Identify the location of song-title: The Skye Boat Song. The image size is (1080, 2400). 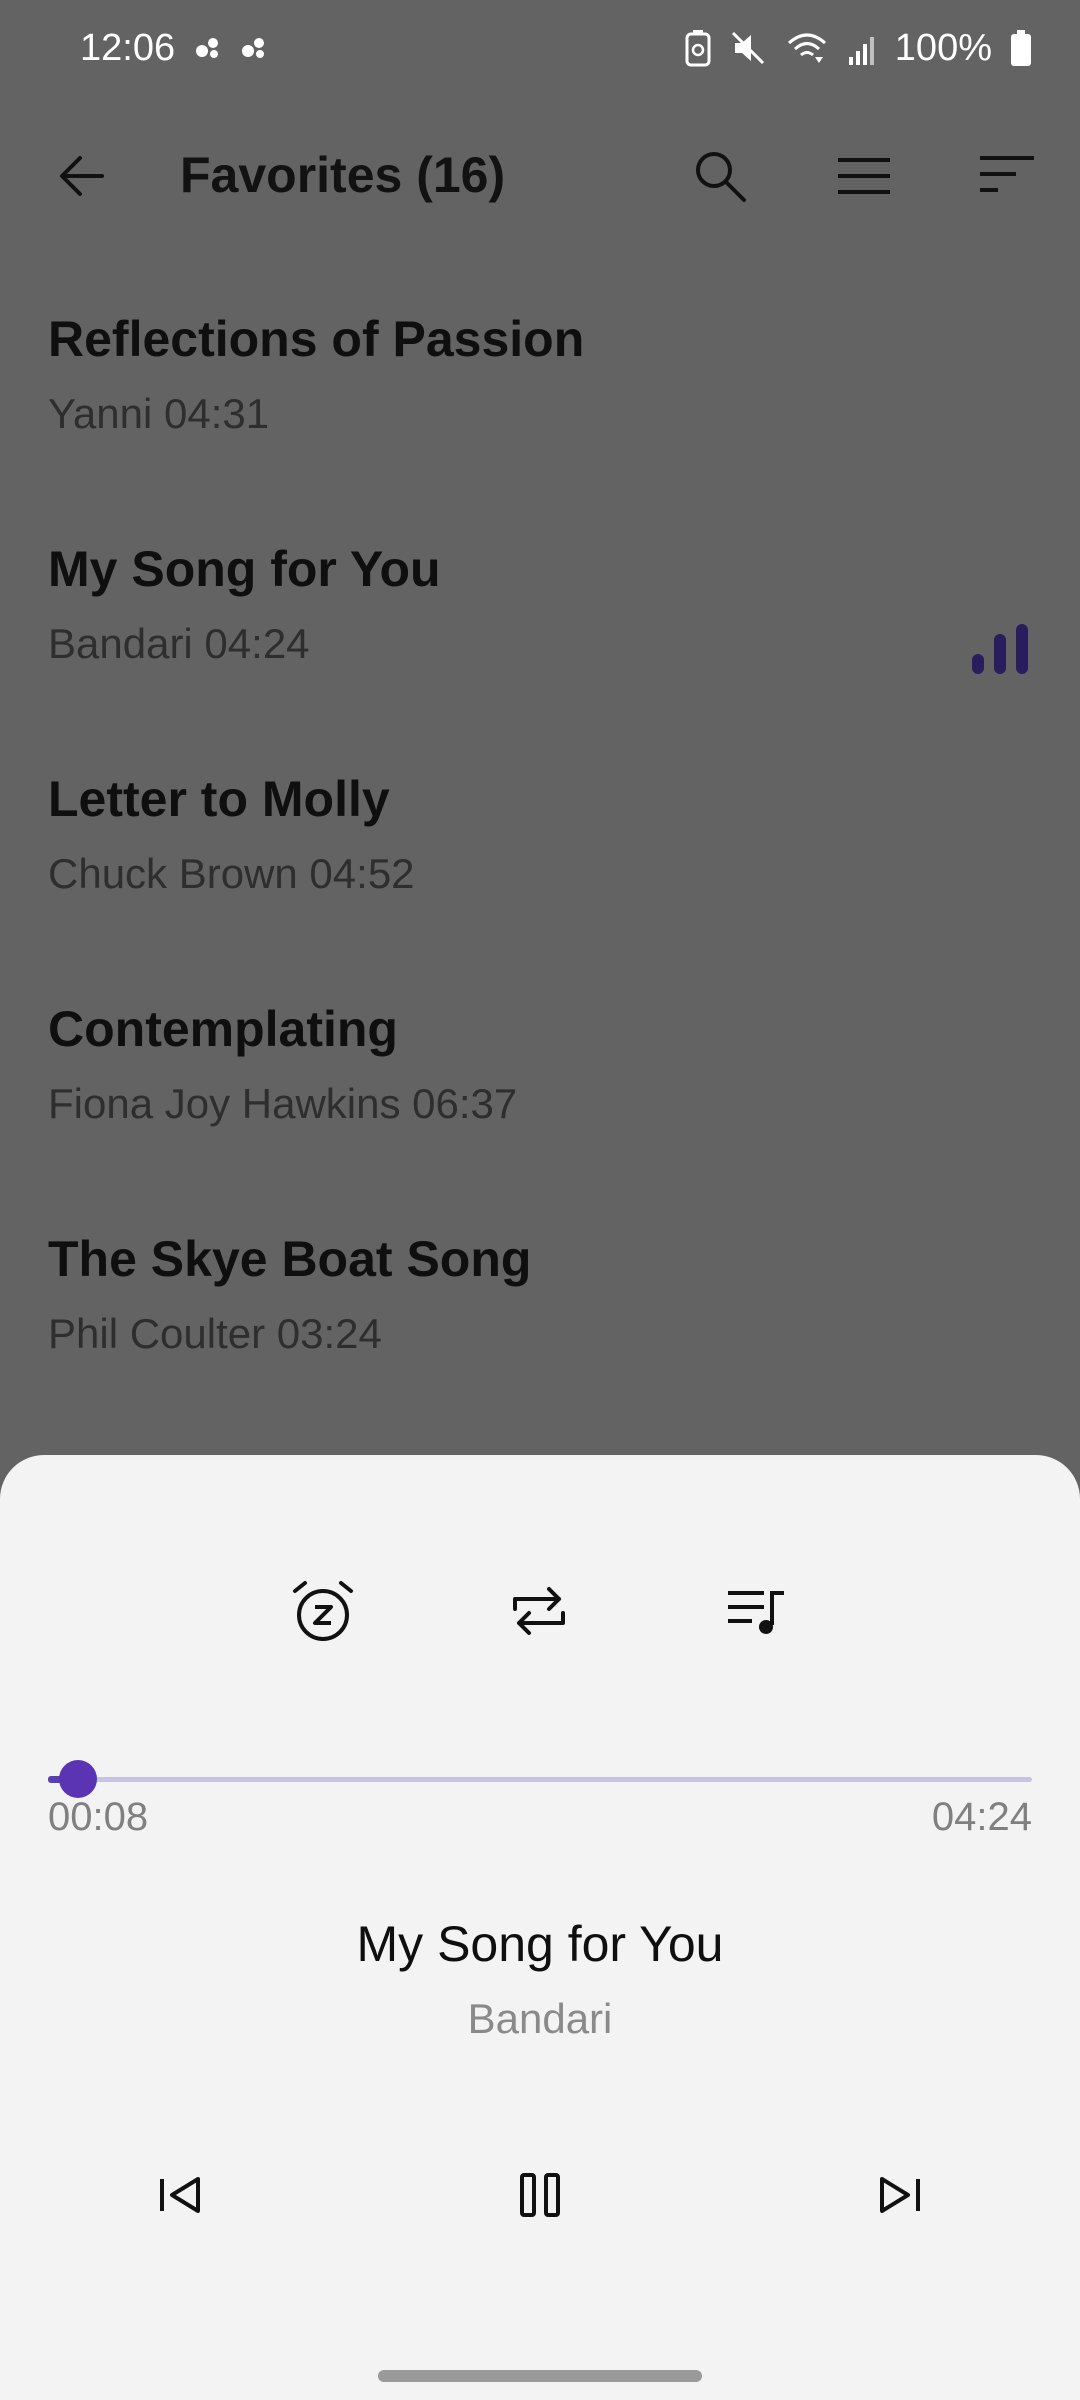
(290, 1259).